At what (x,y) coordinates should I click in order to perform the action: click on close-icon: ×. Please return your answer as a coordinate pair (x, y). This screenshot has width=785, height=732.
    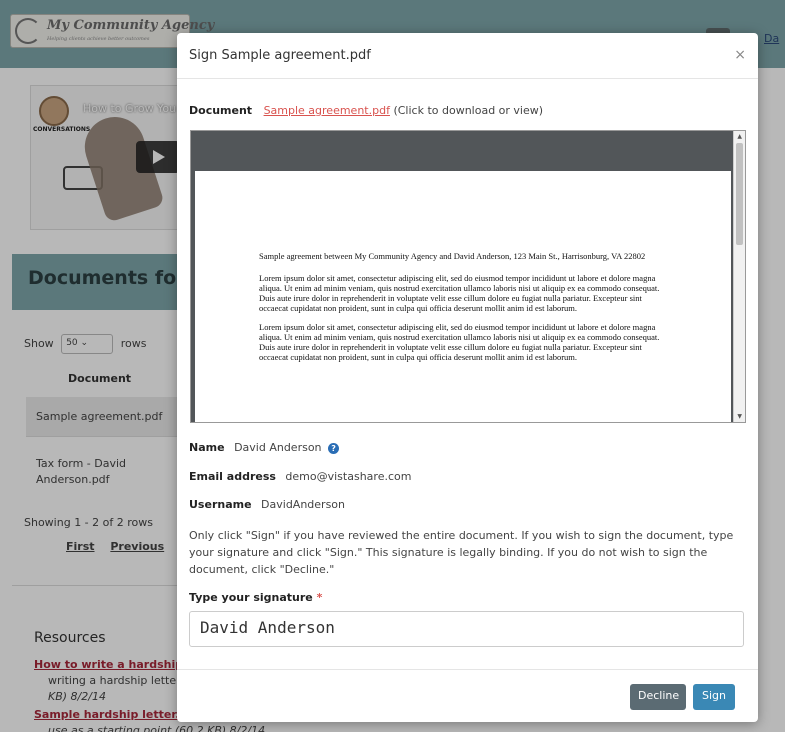
    Looking at the image, I should click on (740, 55).